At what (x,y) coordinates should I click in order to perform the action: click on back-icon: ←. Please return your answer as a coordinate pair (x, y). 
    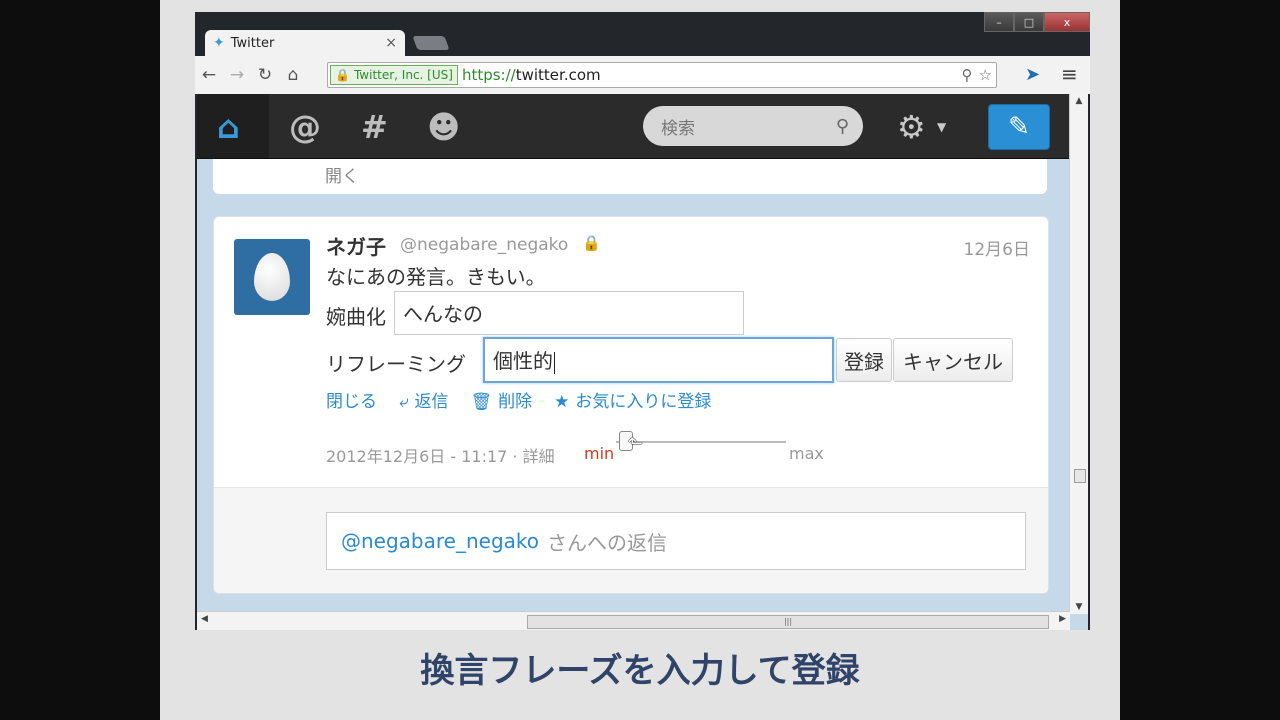
    Looking at the image, I should click on (209, 75).